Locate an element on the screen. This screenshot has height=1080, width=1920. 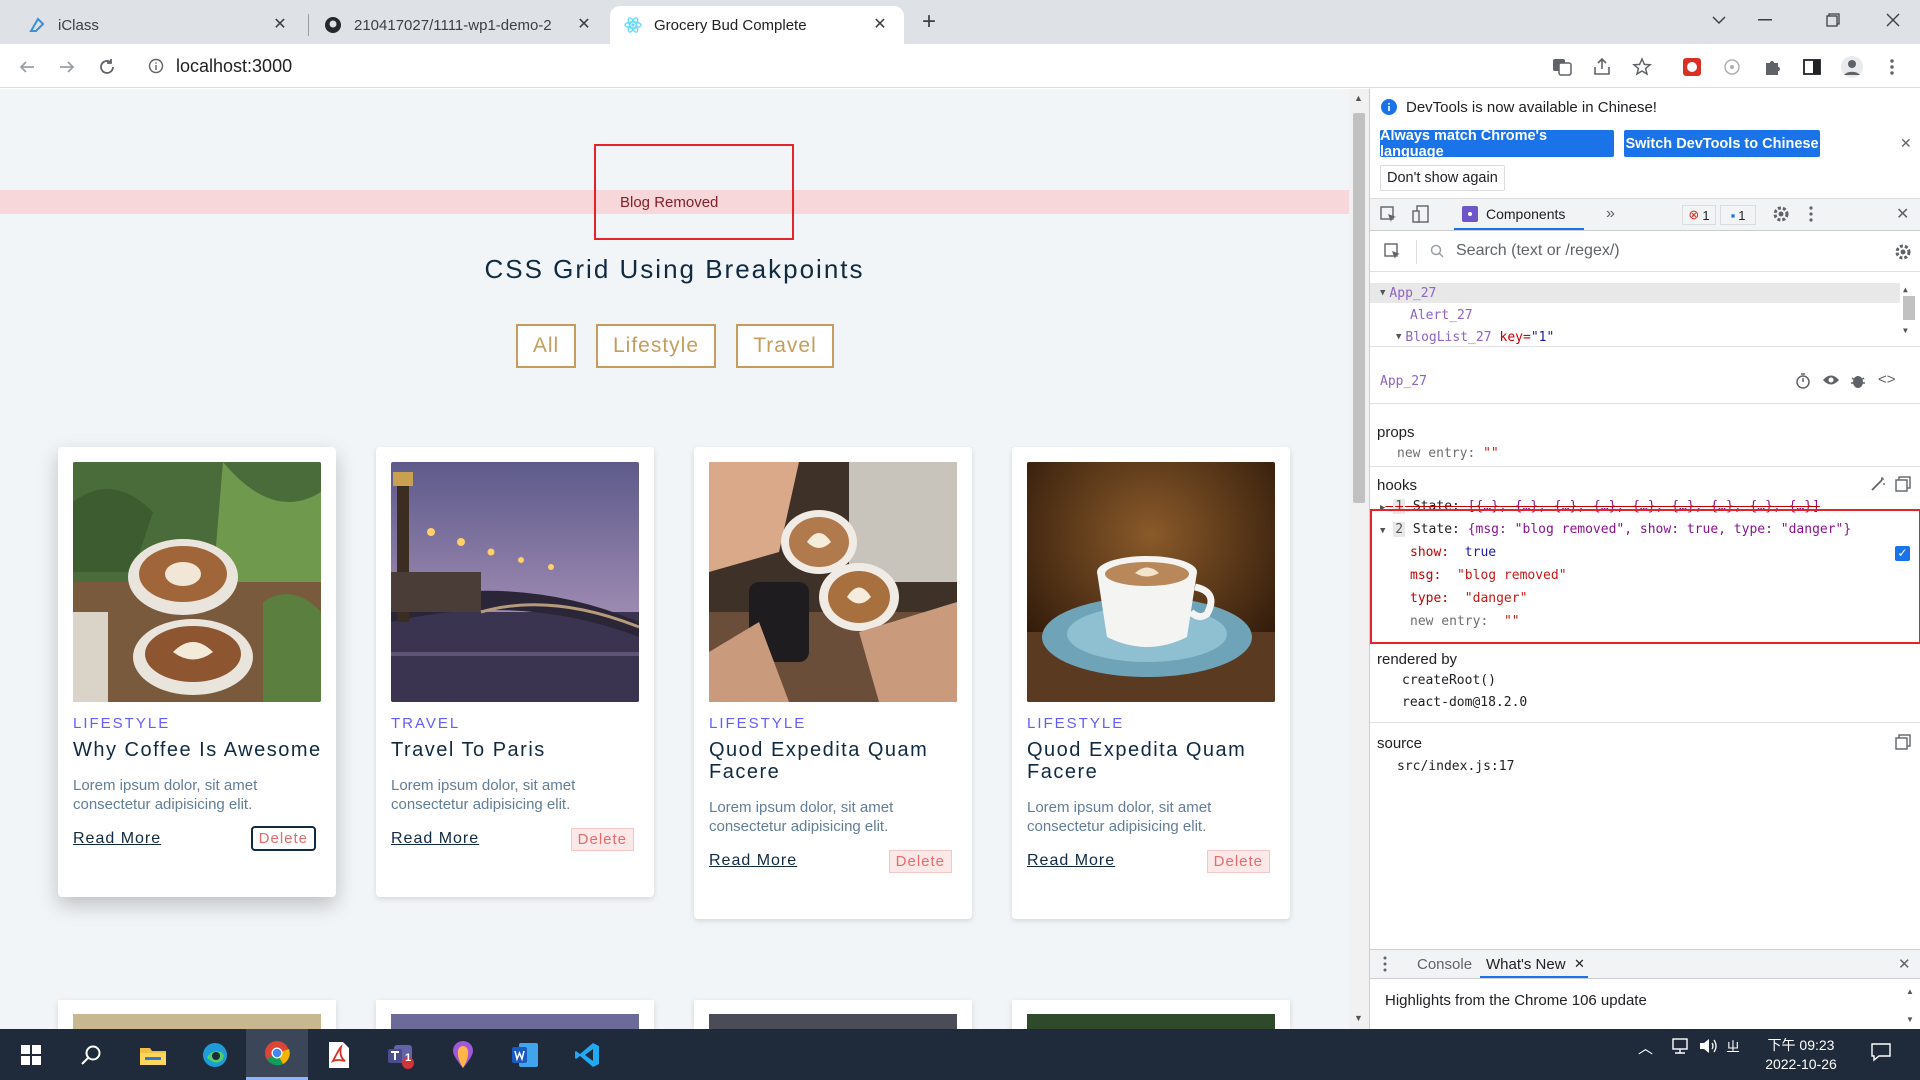
switch-to-chinese-button: Switch DevTools to Chinese is located at coordinates (1722, 143).